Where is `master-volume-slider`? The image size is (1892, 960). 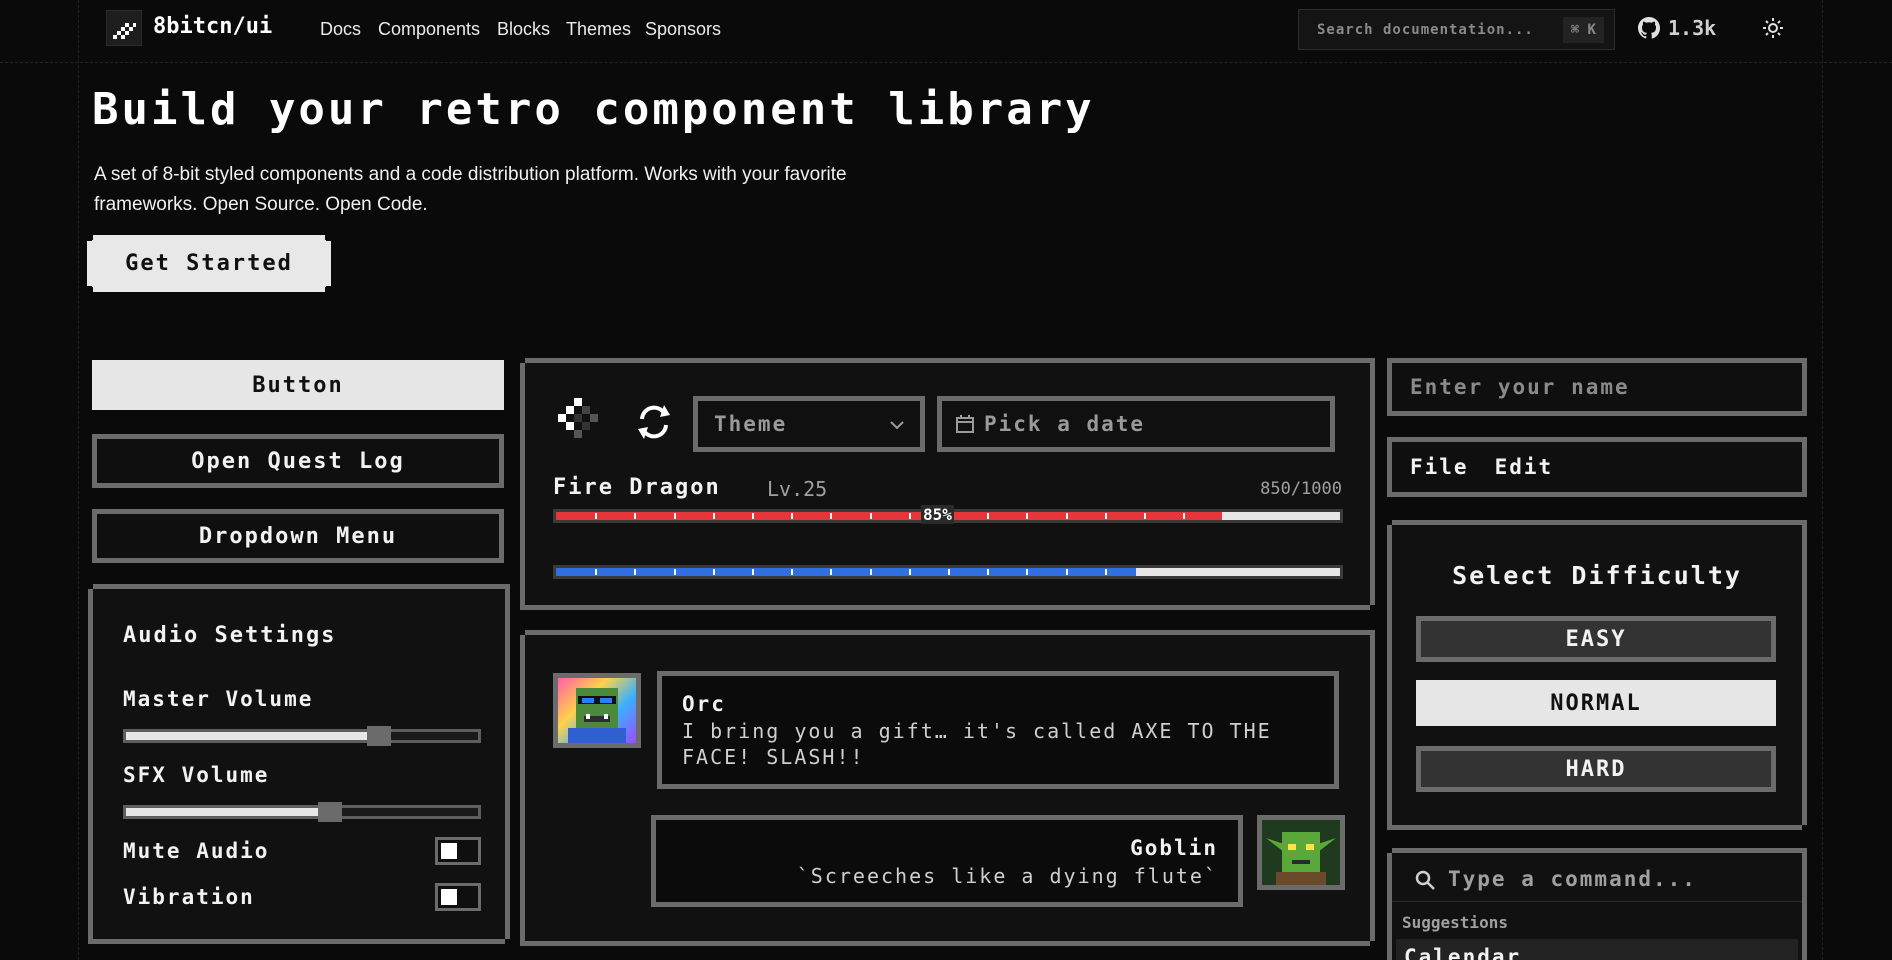 master-volume-slider is located at coordinates (302, 736).